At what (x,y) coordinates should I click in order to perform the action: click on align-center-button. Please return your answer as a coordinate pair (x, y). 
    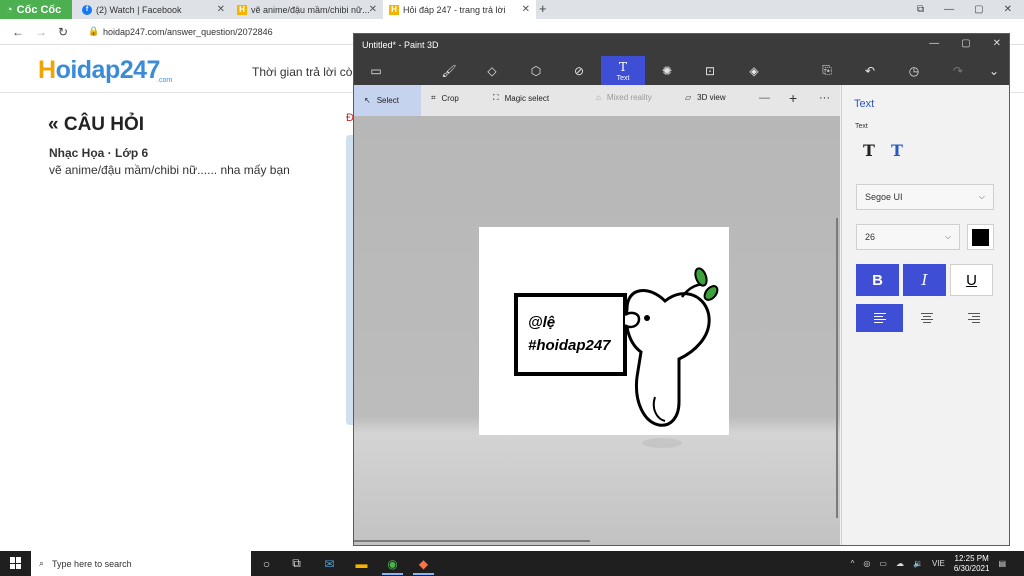
    Looking at the image, I should click on (926, 318).